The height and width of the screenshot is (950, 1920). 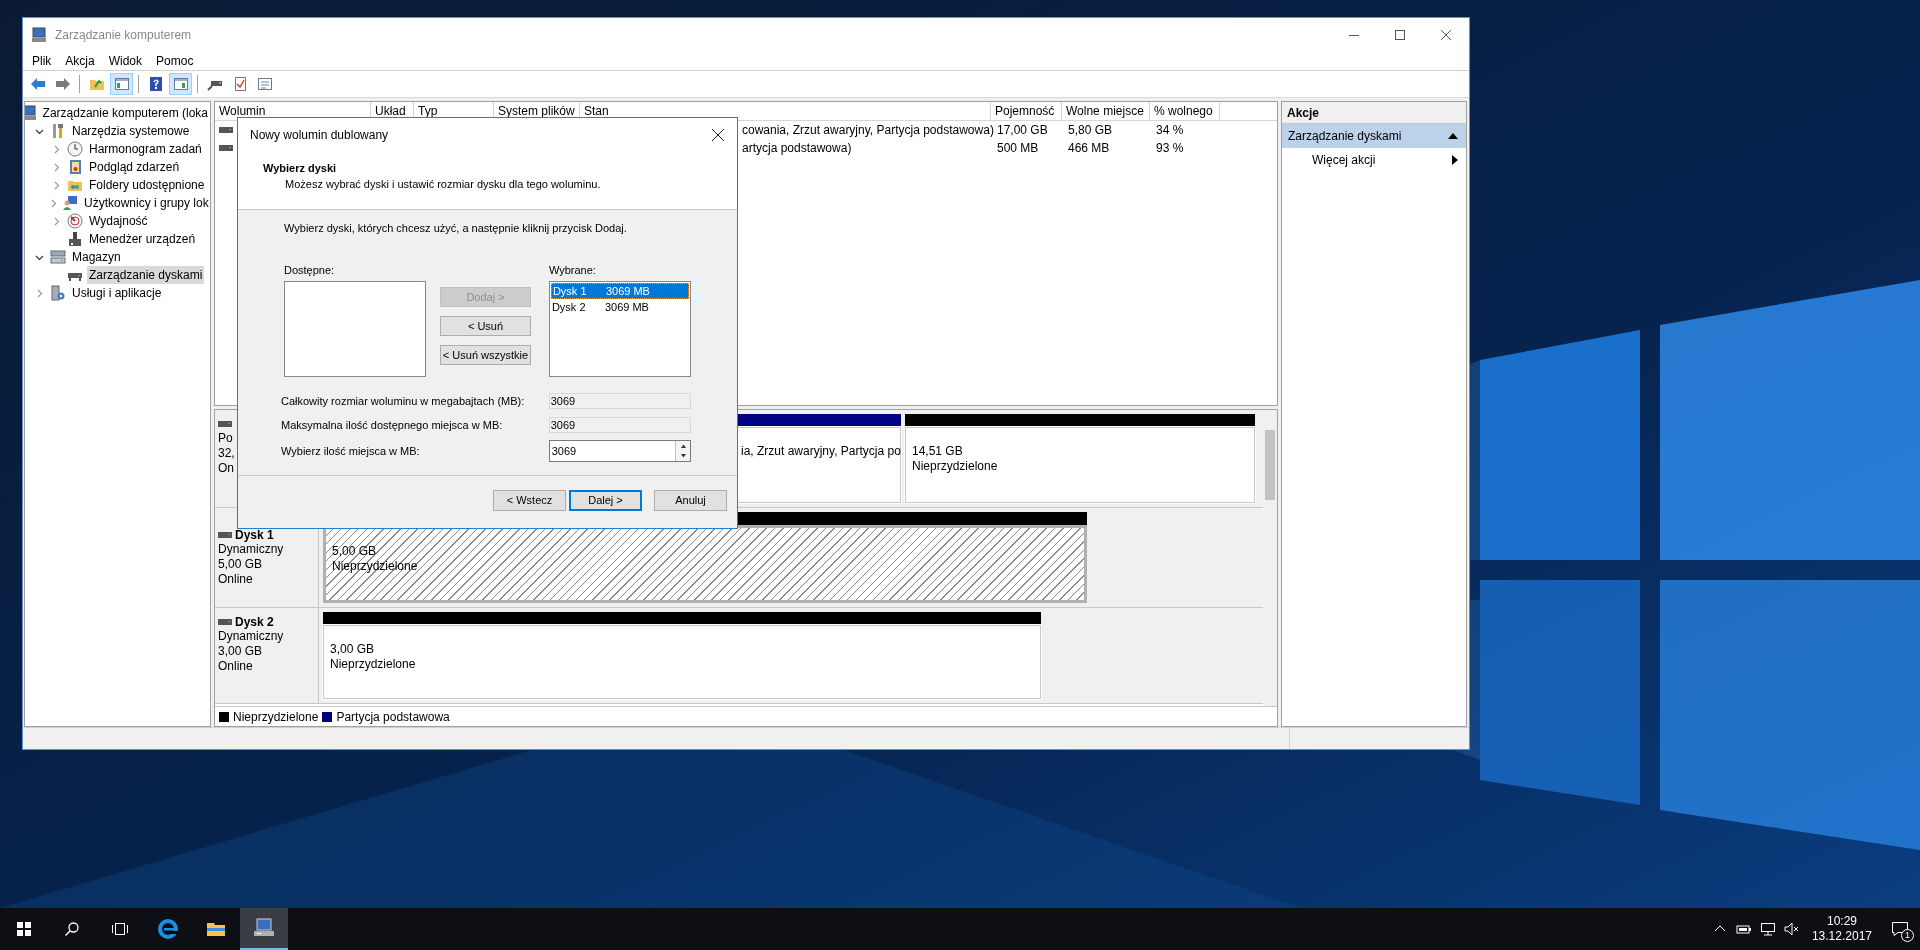 What do you see at coordinates (254, 622) in the screenshot?
I see `disk-name: Dysk 2` at bounding box center [254, 622].